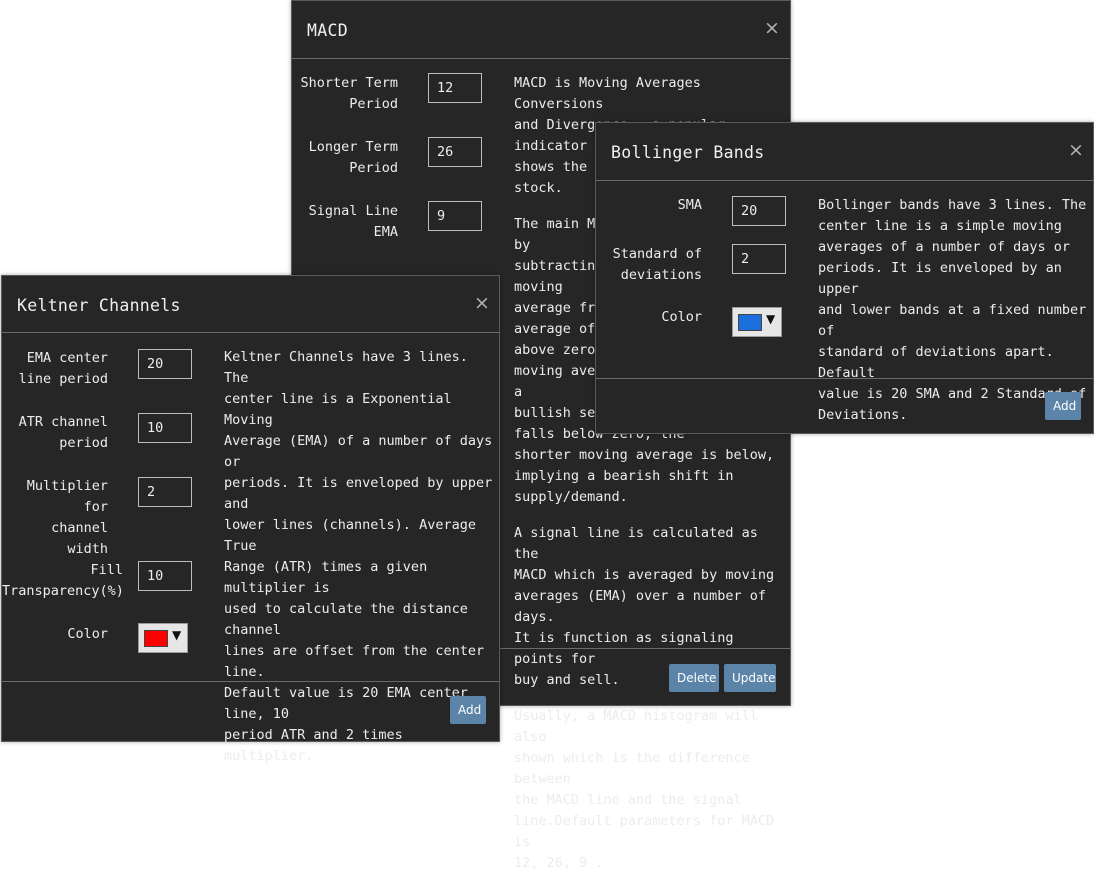 The width and height of the screenshot is (1094, 889). What do you see at coordinates (681, 317) in the screenshot?
I see `bollinger-color-label: Color` at bounding box center [681, 317].